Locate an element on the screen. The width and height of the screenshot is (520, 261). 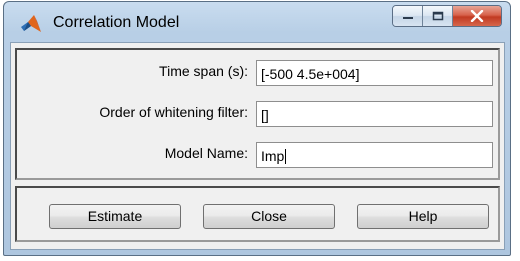
maximize-button is located at coordinates (438, 16).